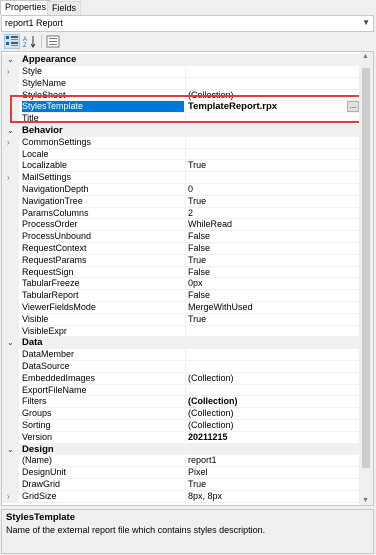 The image size is (376, 555). I want to click on property-name: Version, so click(103, 438).